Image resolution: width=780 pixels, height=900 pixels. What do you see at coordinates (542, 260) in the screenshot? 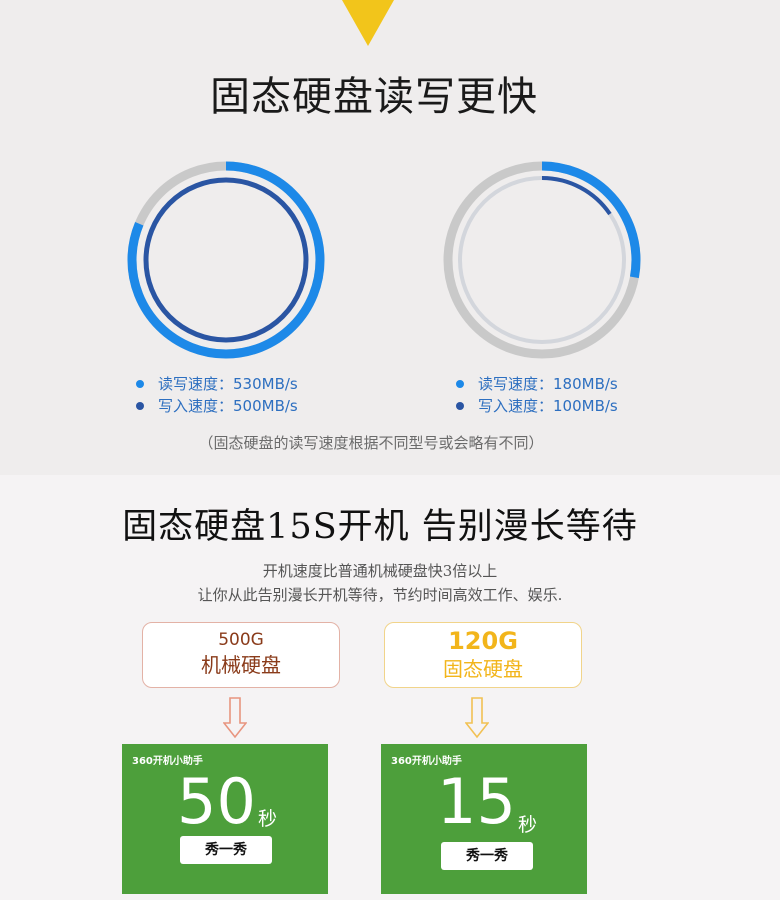
I see `speed-ring-slow` at bounding box center [542, 260].